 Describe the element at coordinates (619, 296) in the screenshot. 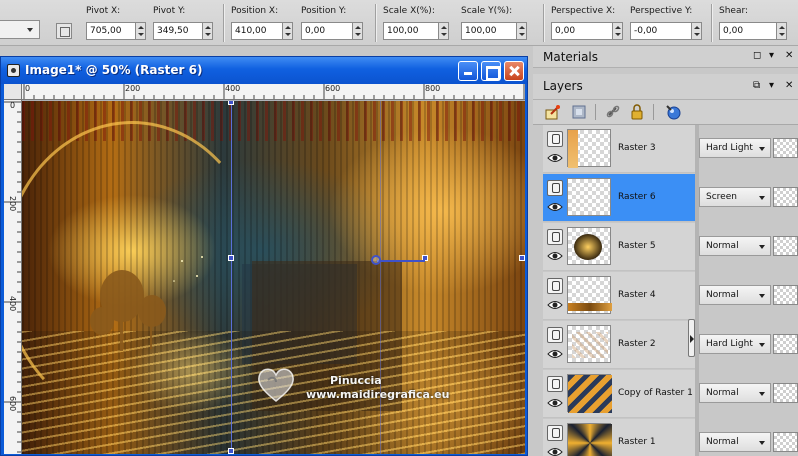

I see `layer-row-raster-4: Raster 4` at that location.